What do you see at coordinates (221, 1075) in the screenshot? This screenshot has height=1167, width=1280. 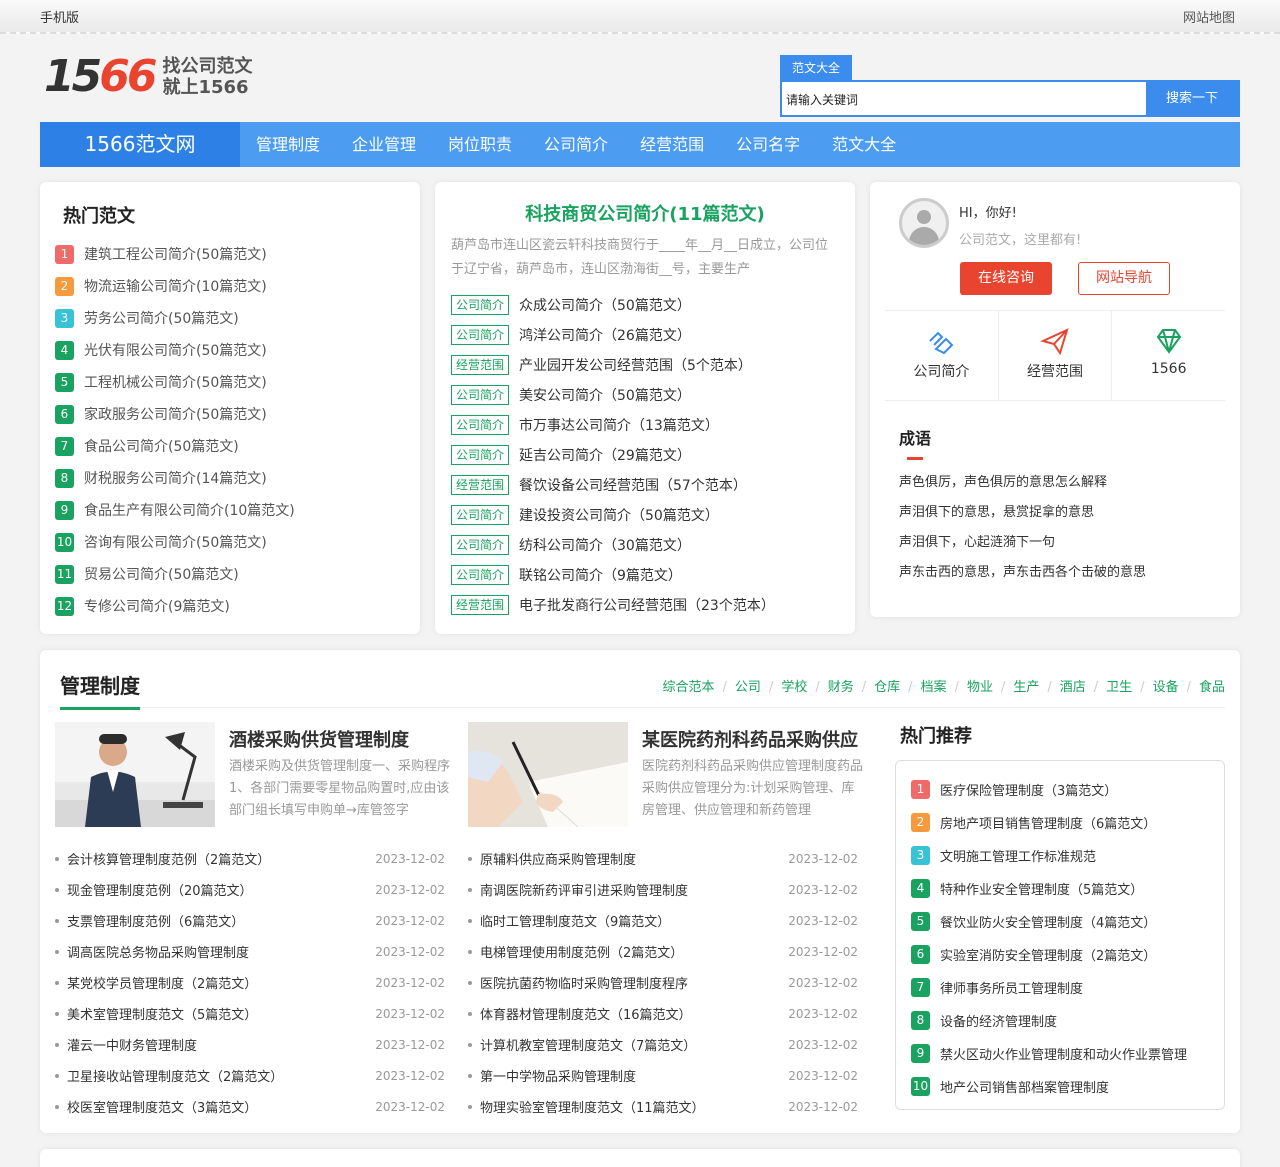 I see `list-item-title: 卫星接收站管理制度范文（2篇范文）` at bounding box center [221, 1075].